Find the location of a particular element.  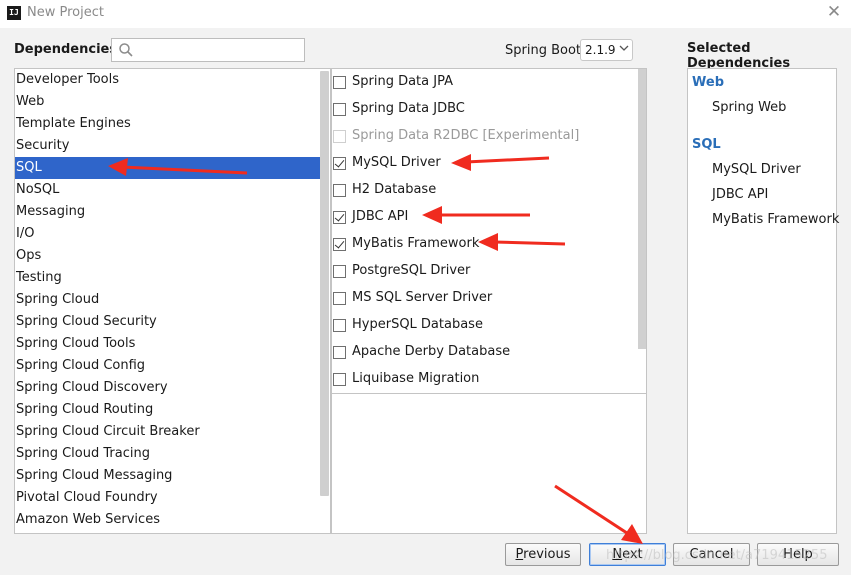

chevron-down-icon is located at coordinates (624, 48).